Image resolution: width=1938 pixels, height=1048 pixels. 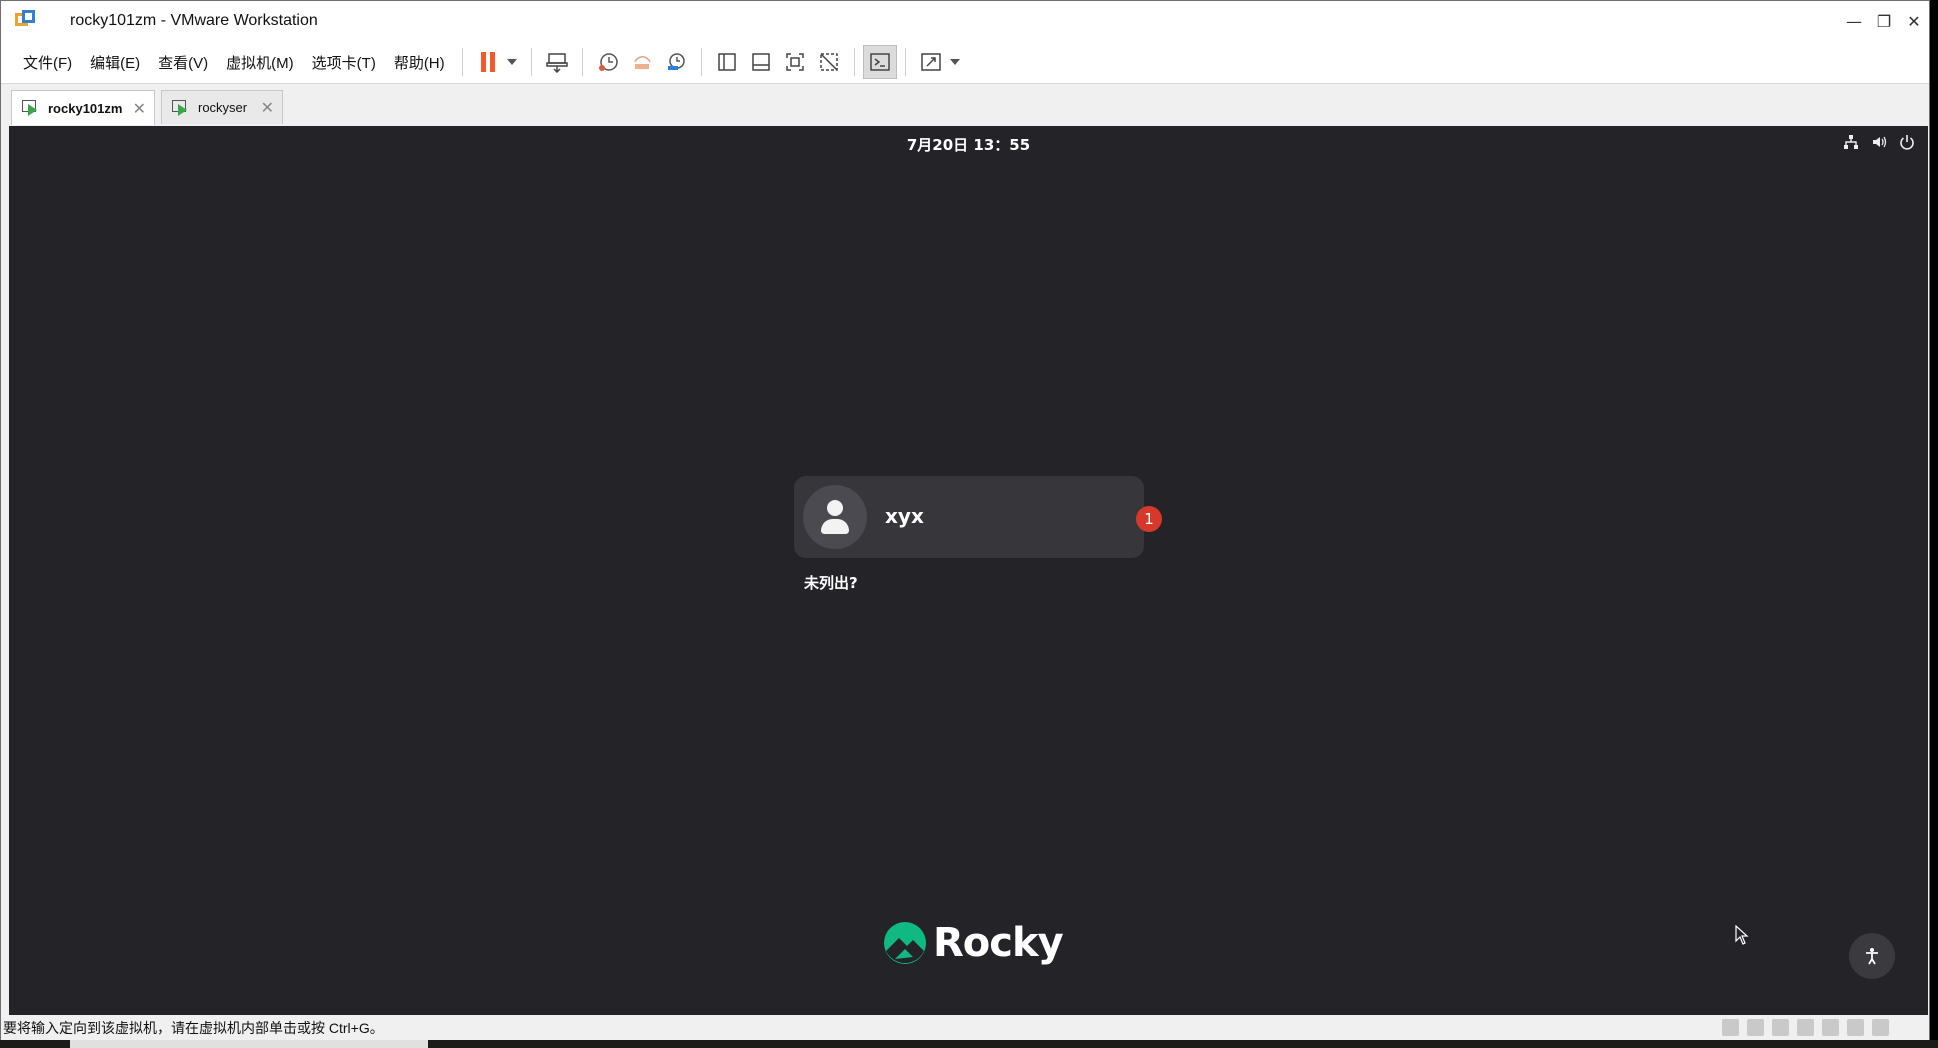 What do you see at coordinates (965, 62) in the screenshot?
I see `menu-toolbar-bar: 文件(F) 编辑(E) 查看(V) 虚拟机(M) 选项卡(T) 帮助(H)` at bounding box center [965, 62].